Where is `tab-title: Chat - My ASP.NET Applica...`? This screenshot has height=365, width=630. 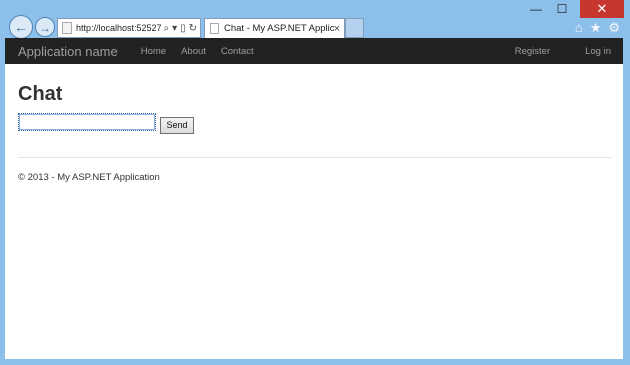
tab-title: Chat - My ASP.NET Applica... is located at coordinates (279, 28).